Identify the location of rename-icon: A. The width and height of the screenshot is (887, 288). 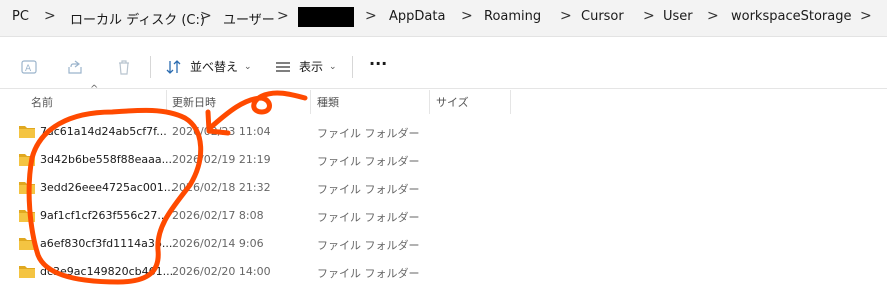
(29, 69).